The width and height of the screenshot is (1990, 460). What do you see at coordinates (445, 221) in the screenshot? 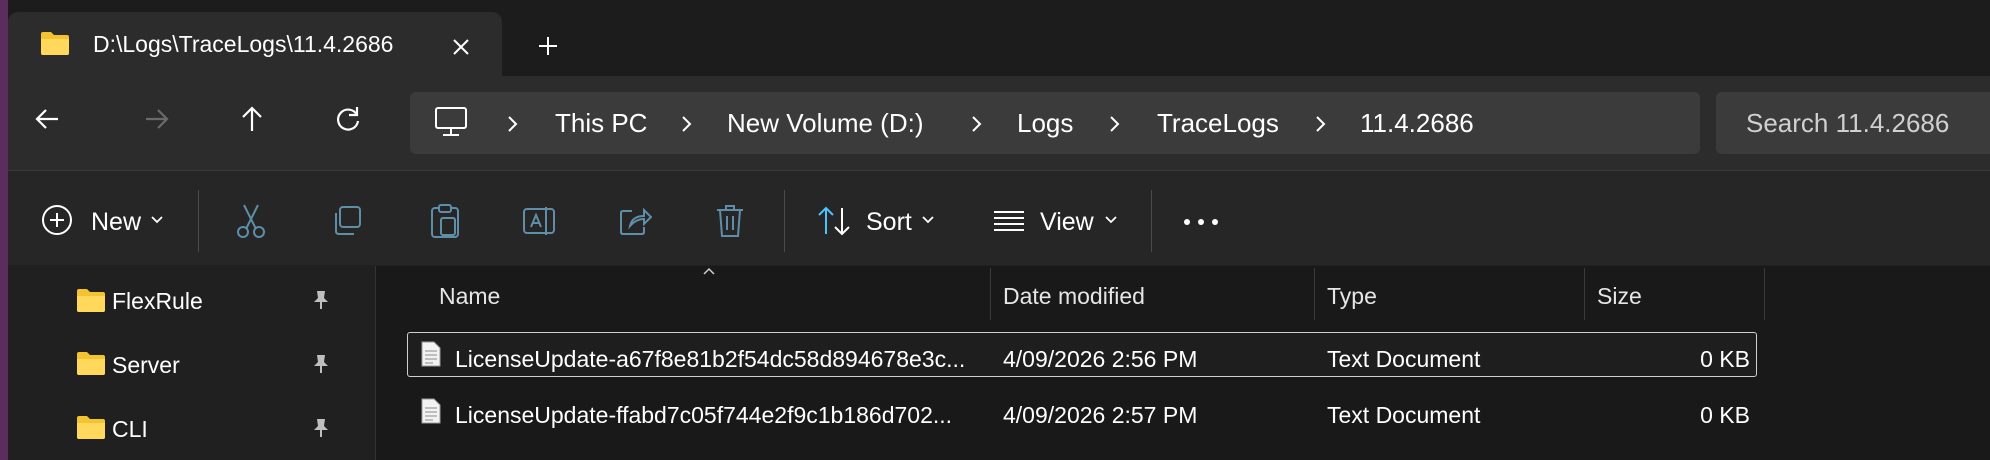
I see `paste-clipboard-icon` at bounding box center [445, 221].